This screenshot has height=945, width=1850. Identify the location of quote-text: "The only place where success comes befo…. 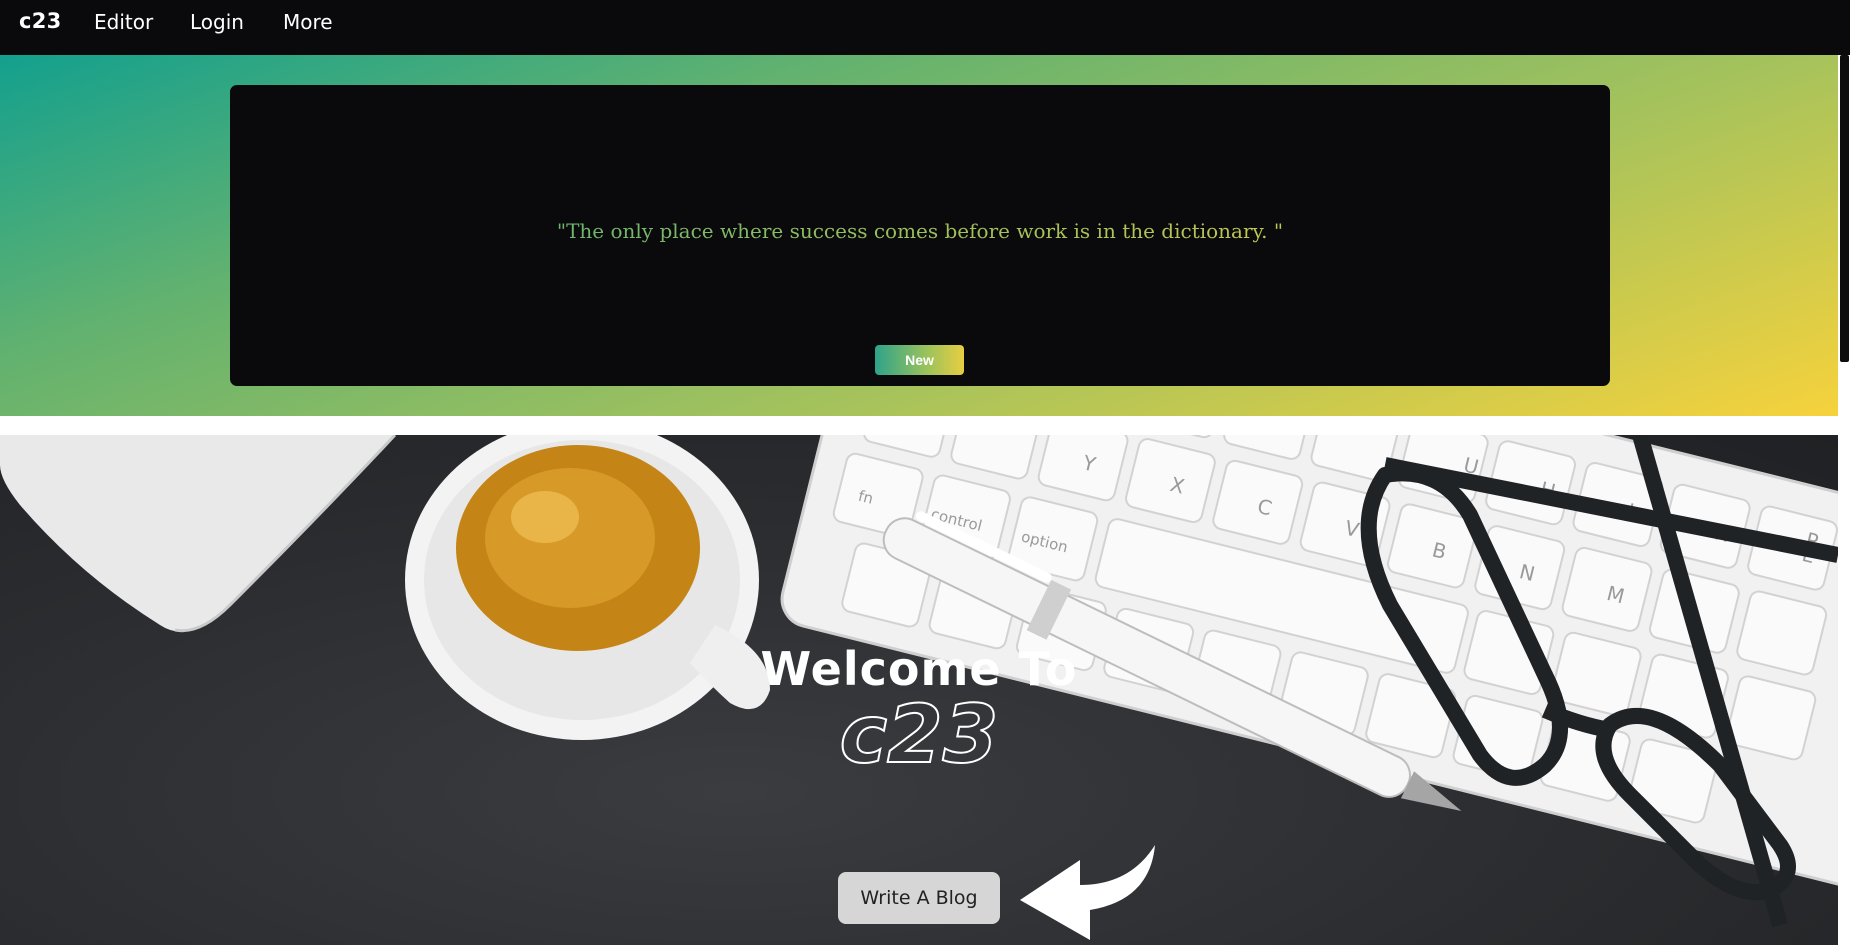
(920, 231).